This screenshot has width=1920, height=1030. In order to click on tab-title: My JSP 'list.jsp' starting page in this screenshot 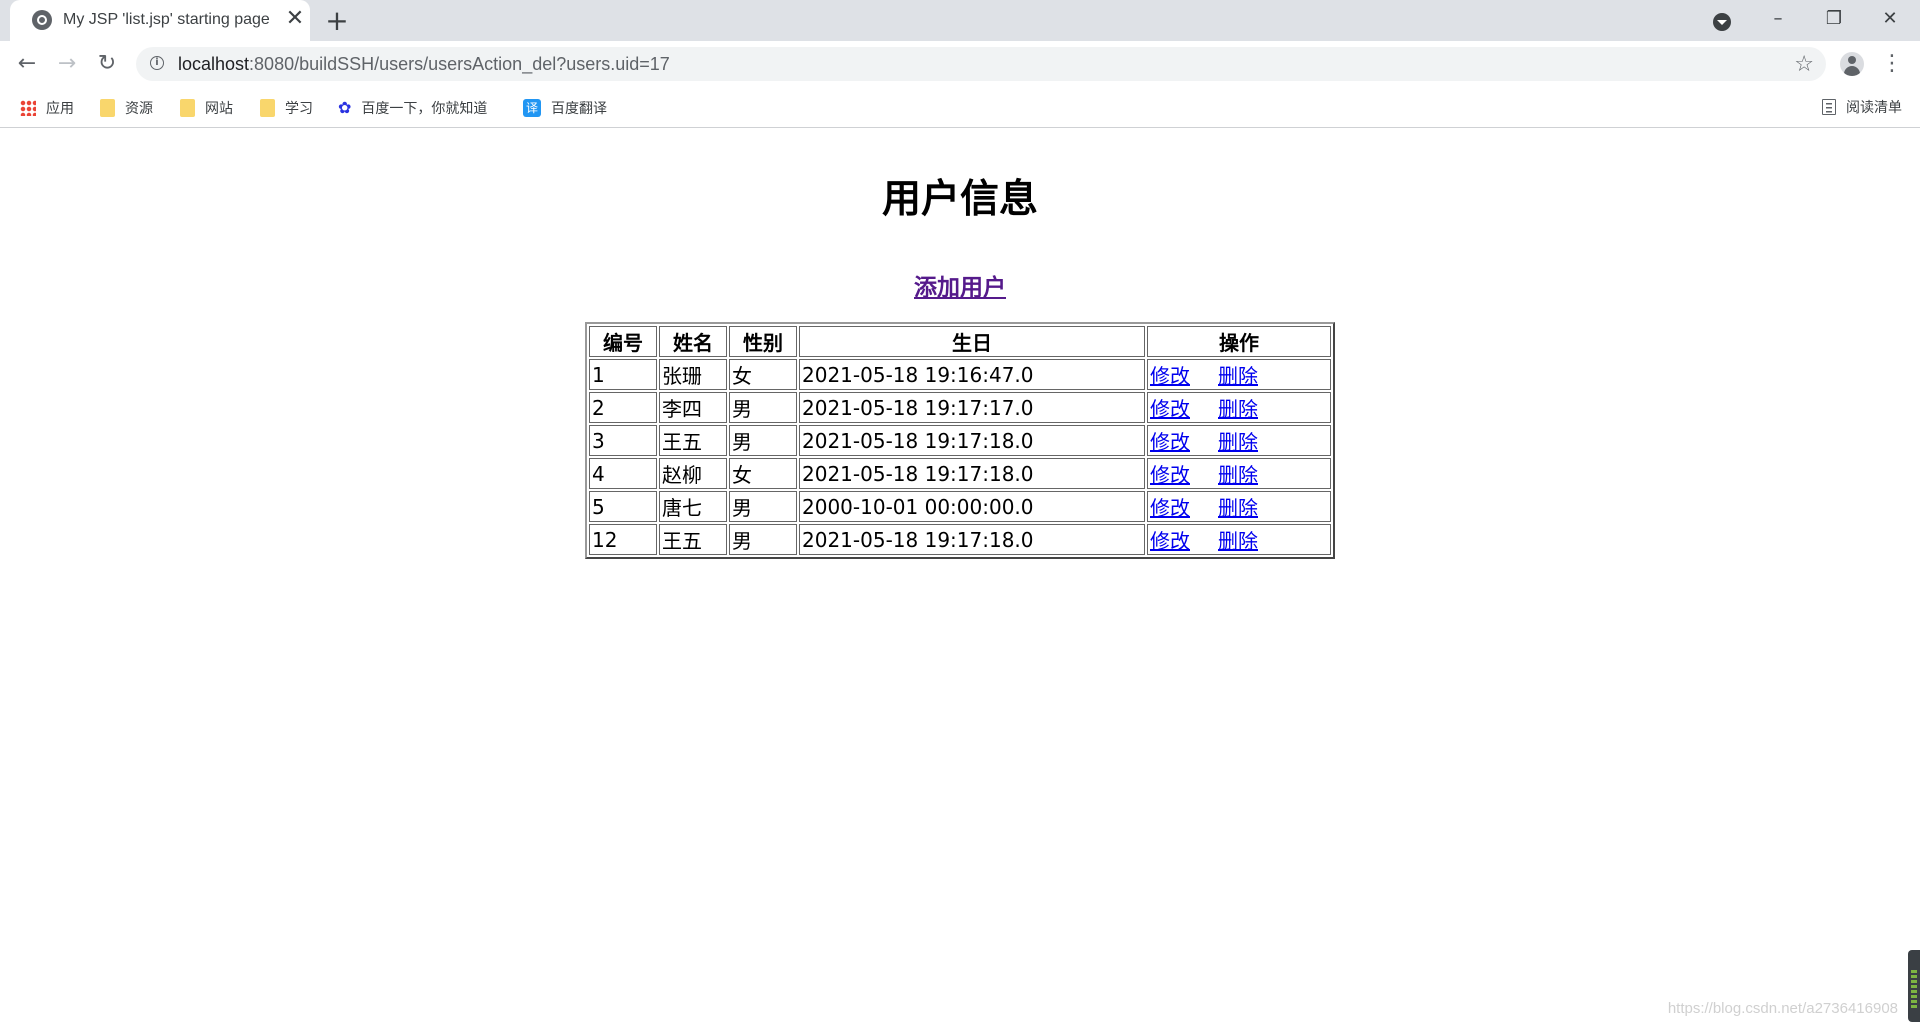, I will do `click(166, 19)`.